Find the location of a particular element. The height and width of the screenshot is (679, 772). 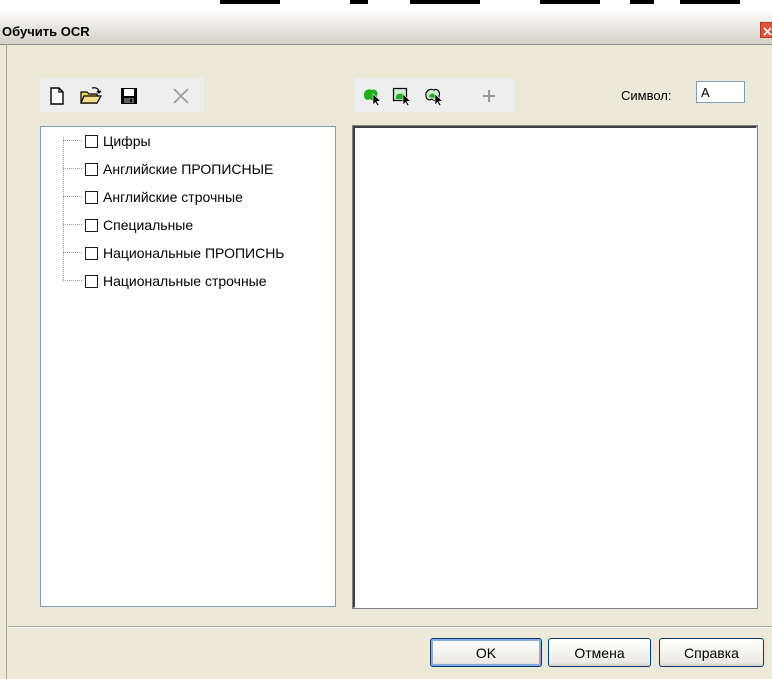

add-icon is located at coordinates (489, 96).